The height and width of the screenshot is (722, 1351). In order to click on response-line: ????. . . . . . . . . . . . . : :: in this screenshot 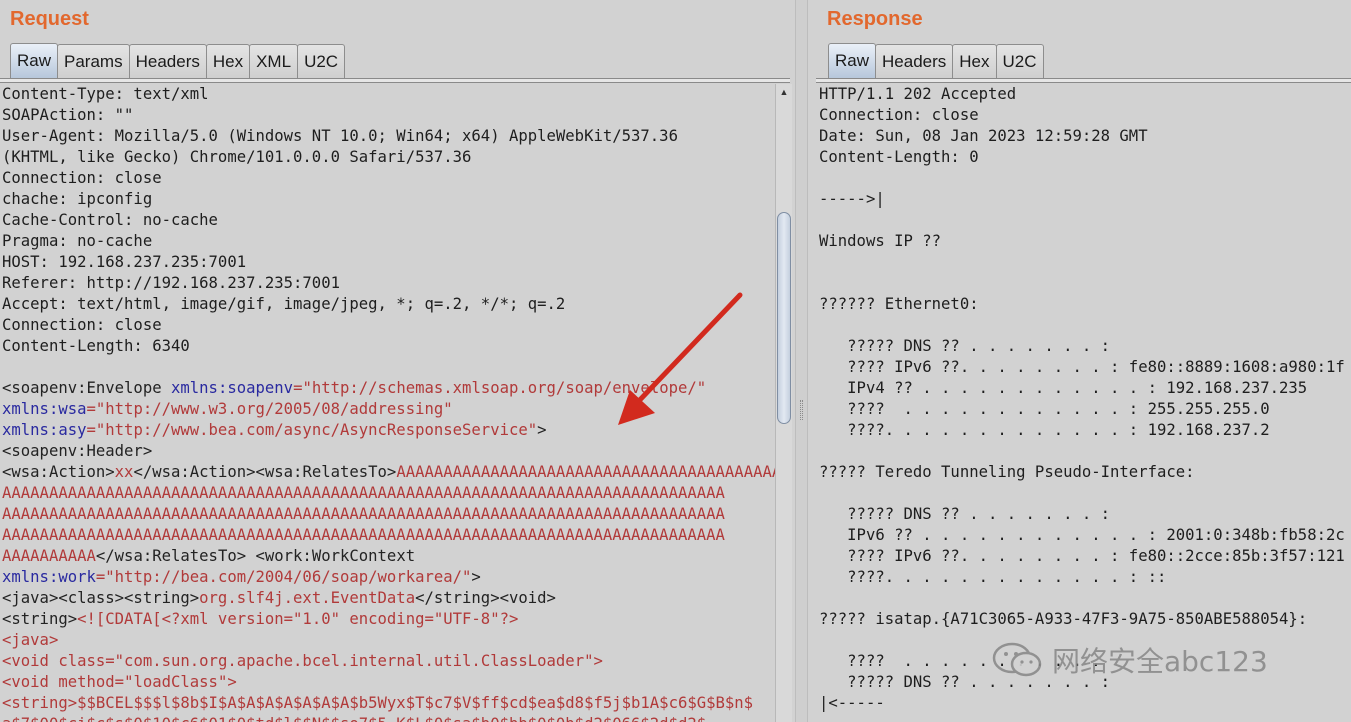, I will do `click(993, 577)`.